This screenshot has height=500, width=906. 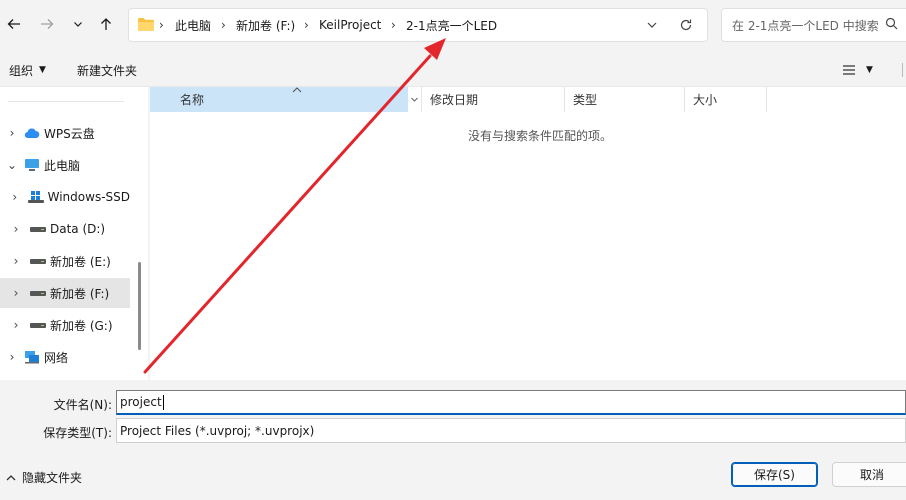 What do you see at coordinates (511, 402) in the screenshot?
I see `filename-input: project` at bounding box center [511, 402].